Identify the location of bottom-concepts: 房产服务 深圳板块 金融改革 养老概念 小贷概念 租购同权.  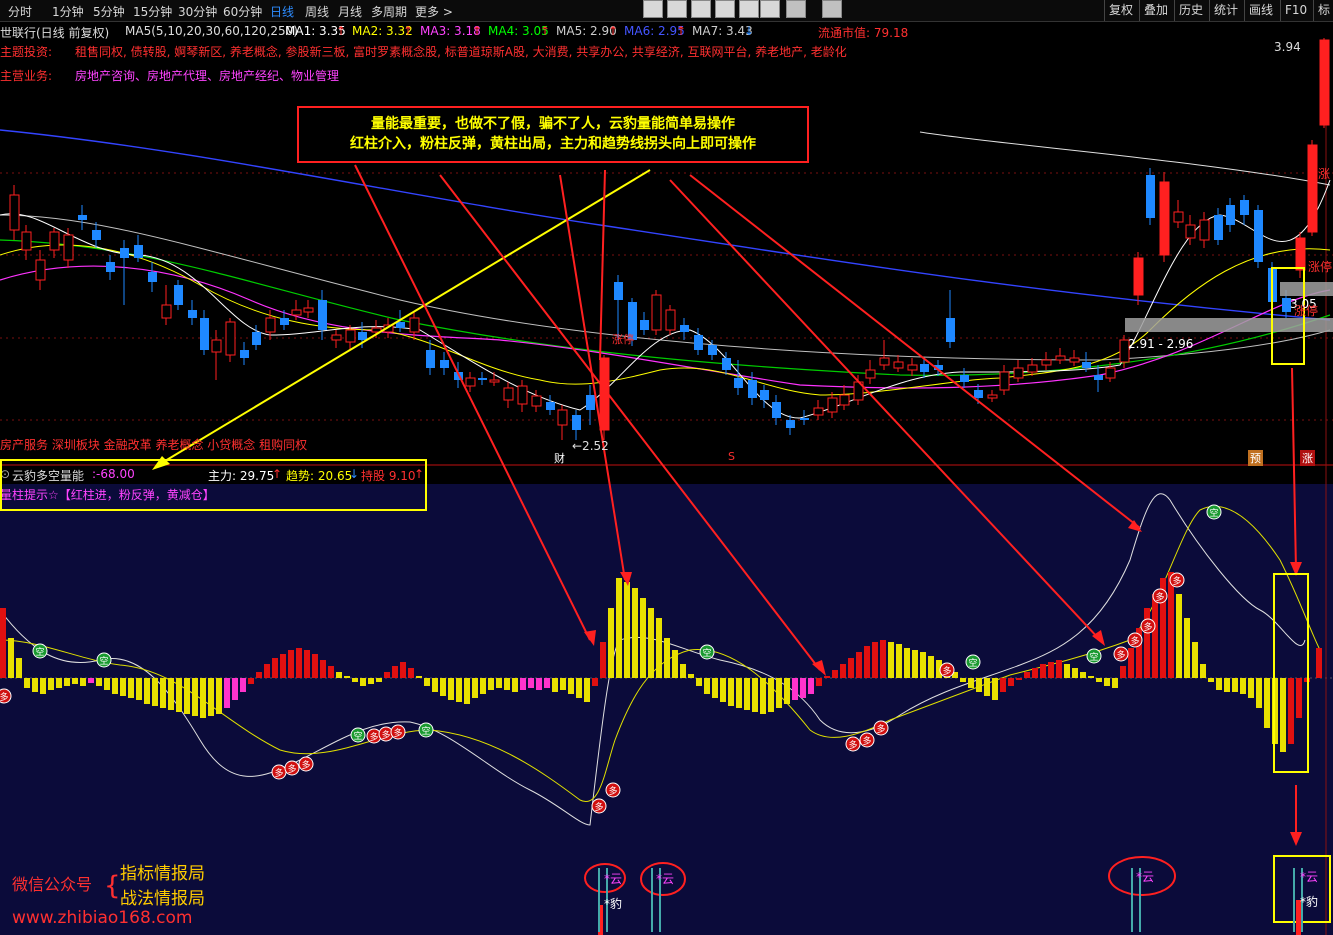
(154, 445).